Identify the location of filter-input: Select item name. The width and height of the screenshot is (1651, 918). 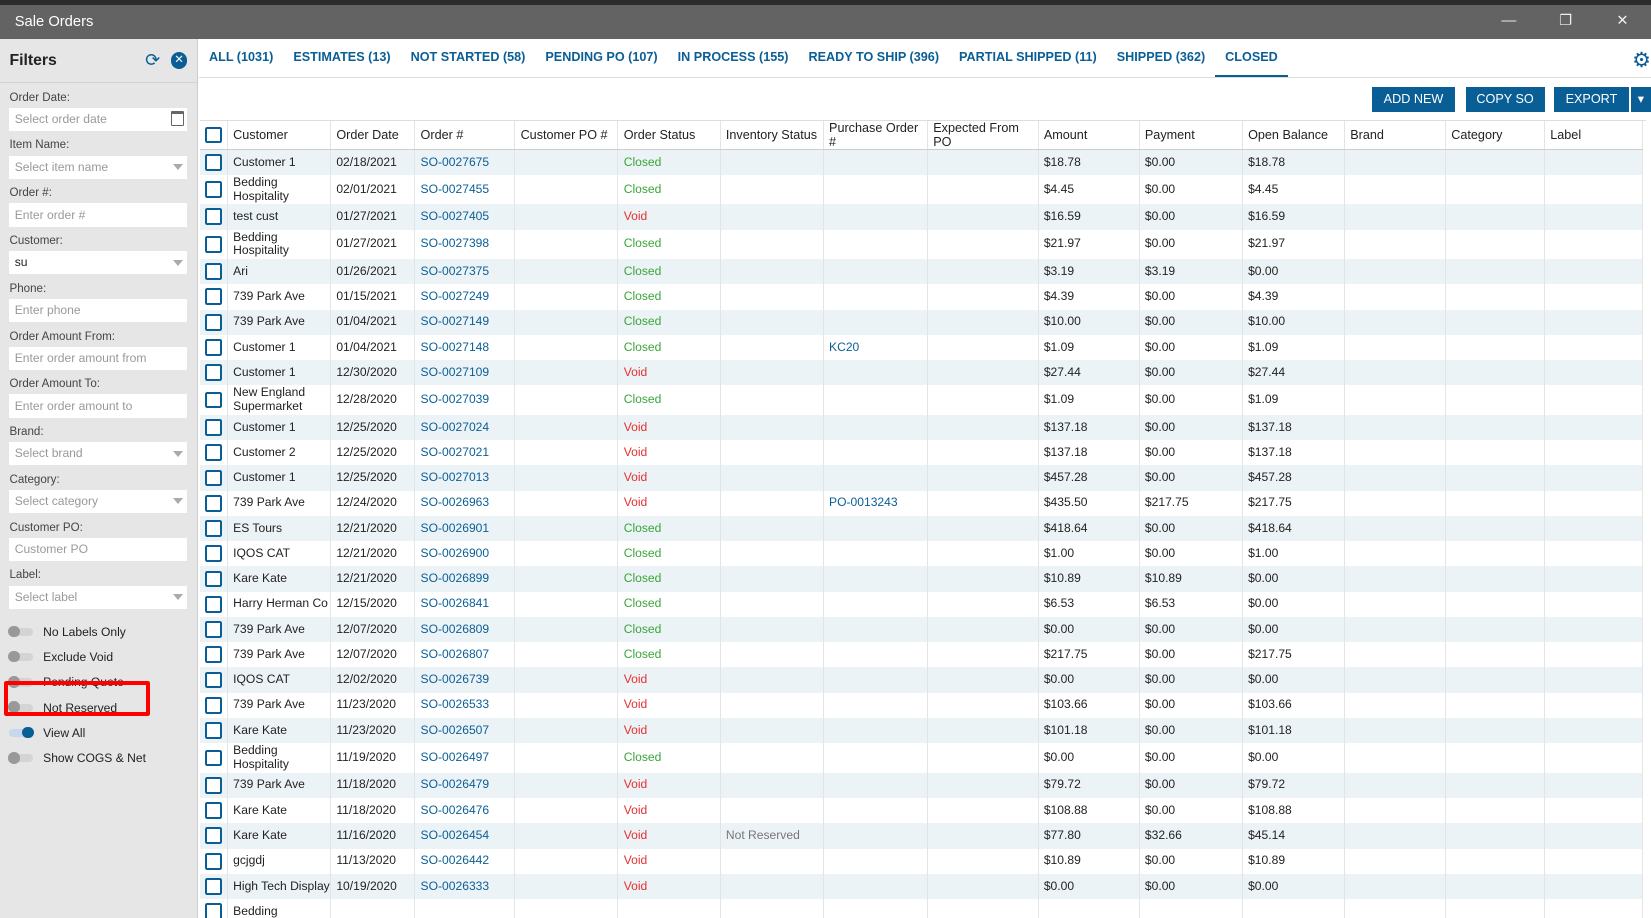
(98, 167).